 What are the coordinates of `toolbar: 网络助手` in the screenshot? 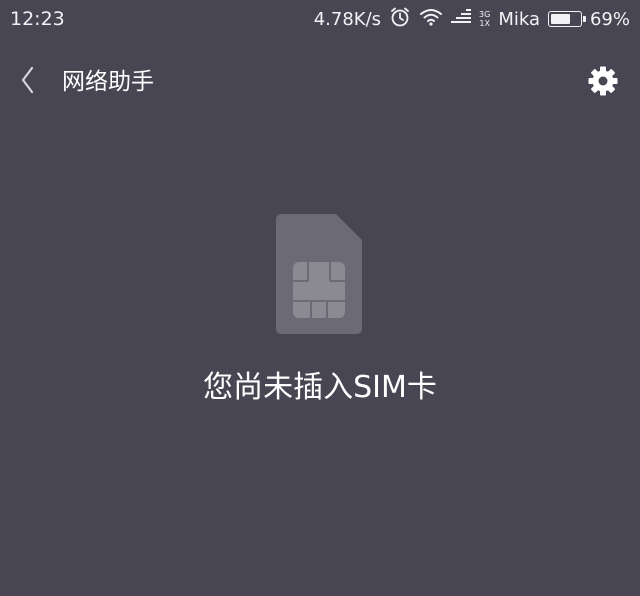 It's located at (320, 82).